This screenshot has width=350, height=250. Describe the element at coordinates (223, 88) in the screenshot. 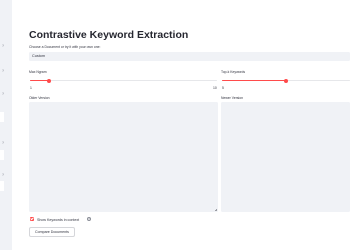

I see `top-k-min: 5` at that location.